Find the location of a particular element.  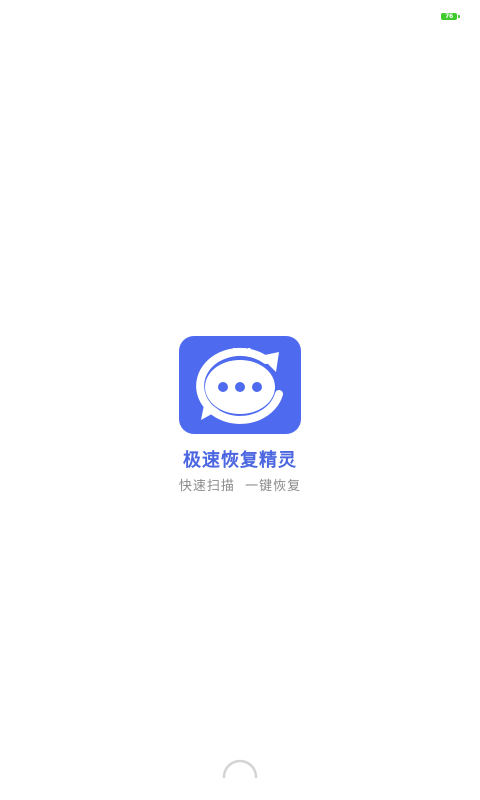

battery-icon: 76 is located at coordinates (450, 16).